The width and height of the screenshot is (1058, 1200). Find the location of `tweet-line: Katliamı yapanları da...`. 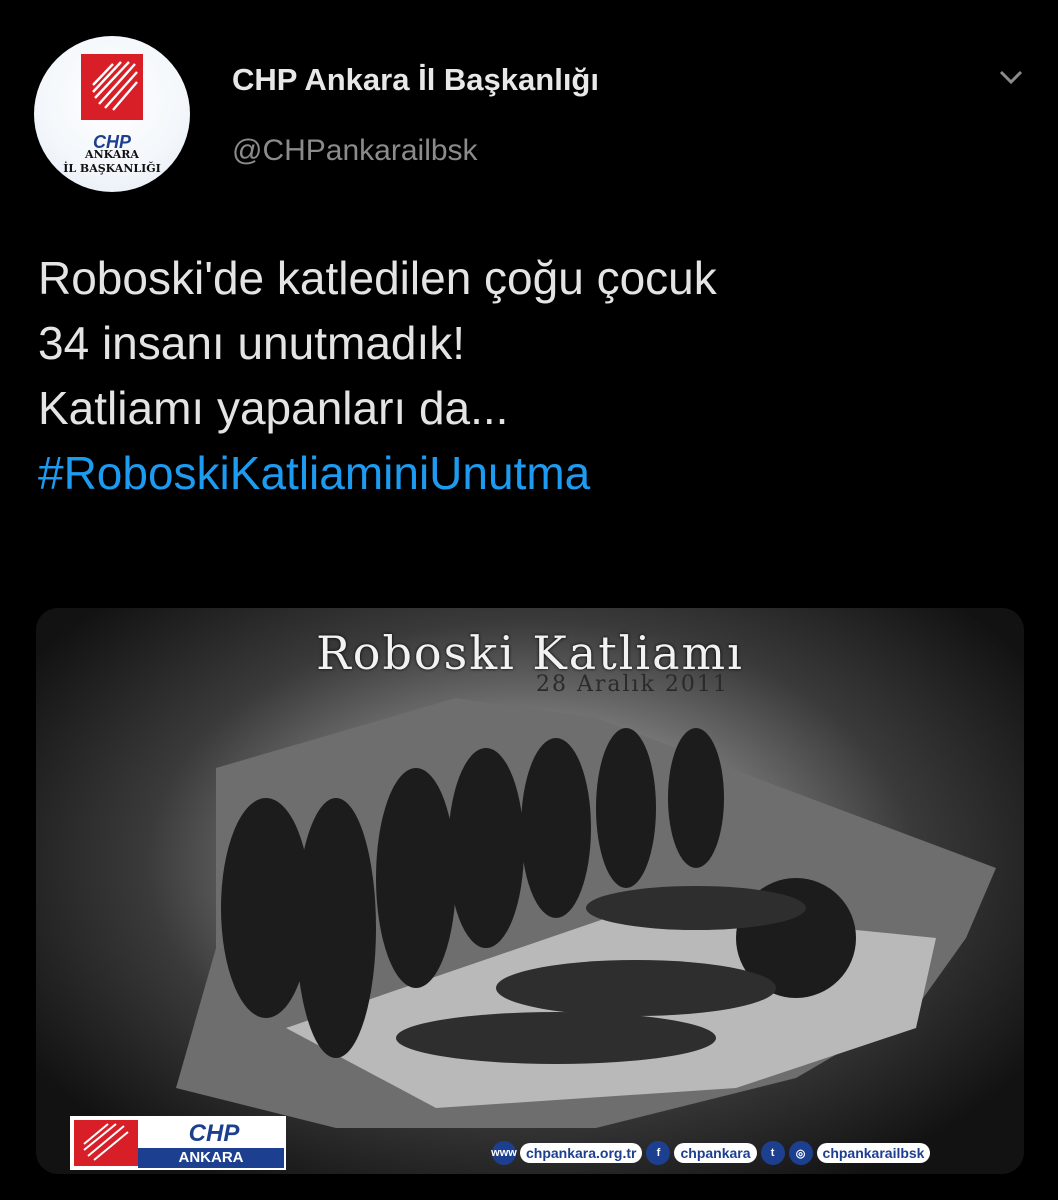

tweet-line: Katliamı yapanları da... is located at coordinates (273, 408).